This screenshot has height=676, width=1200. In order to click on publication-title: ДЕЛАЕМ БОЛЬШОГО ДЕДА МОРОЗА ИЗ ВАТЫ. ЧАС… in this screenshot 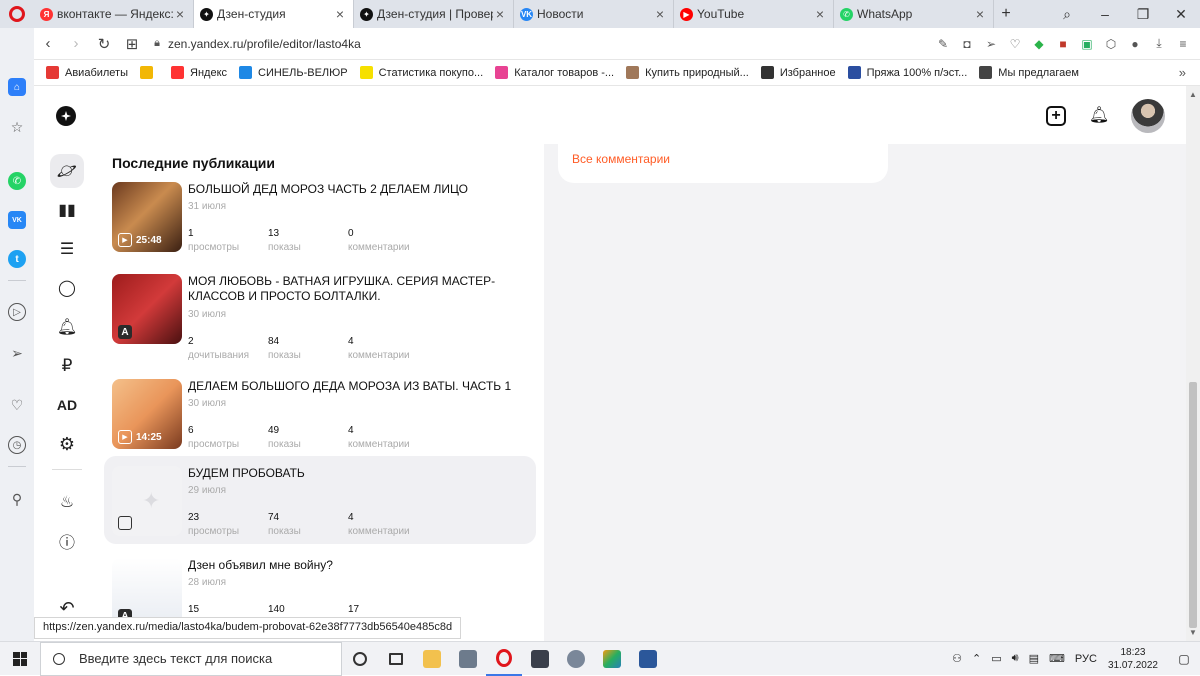, I will do `click(353, 386)`.